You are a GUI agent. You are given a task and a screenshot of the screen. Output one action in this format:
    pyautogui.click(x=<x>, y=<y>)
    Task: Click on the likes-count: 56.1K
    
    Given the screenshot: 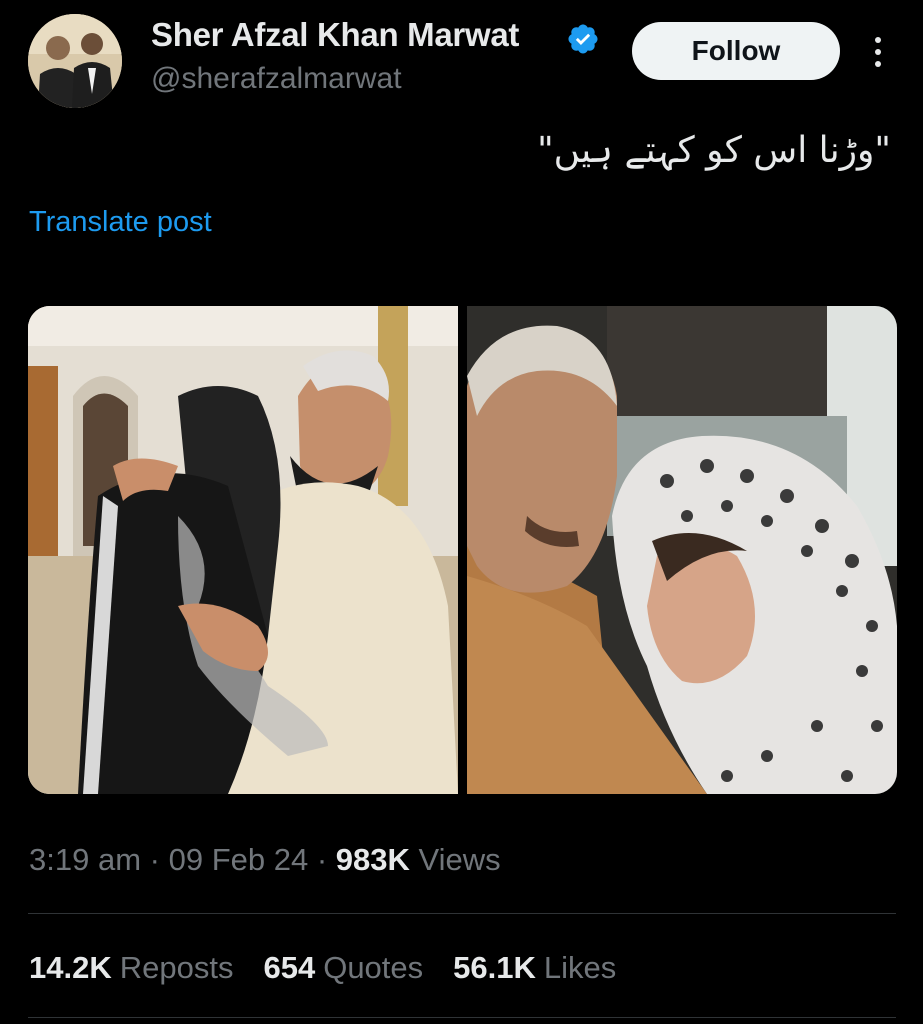 What is the action you would take?
    pyautogui.click(x=494, y=967)
    